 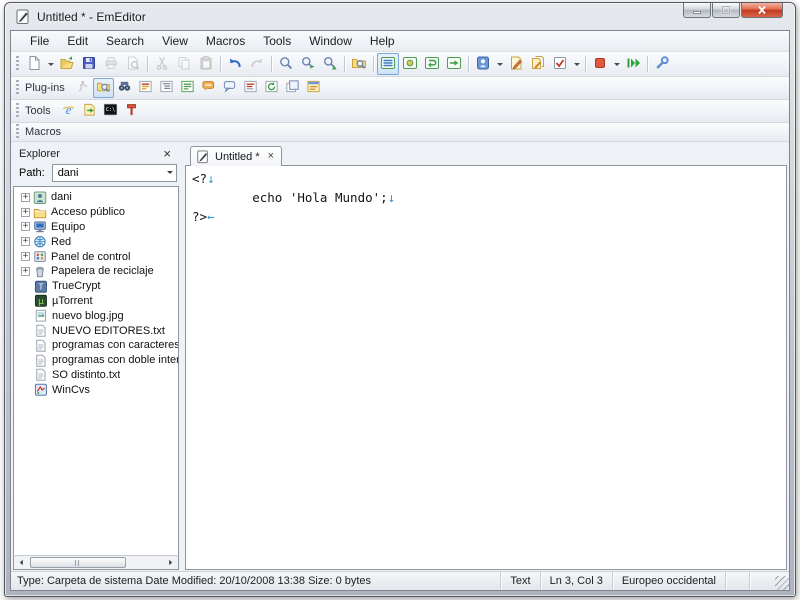 I want to click on word-count-plugin-button, so click(x=250, y=88).